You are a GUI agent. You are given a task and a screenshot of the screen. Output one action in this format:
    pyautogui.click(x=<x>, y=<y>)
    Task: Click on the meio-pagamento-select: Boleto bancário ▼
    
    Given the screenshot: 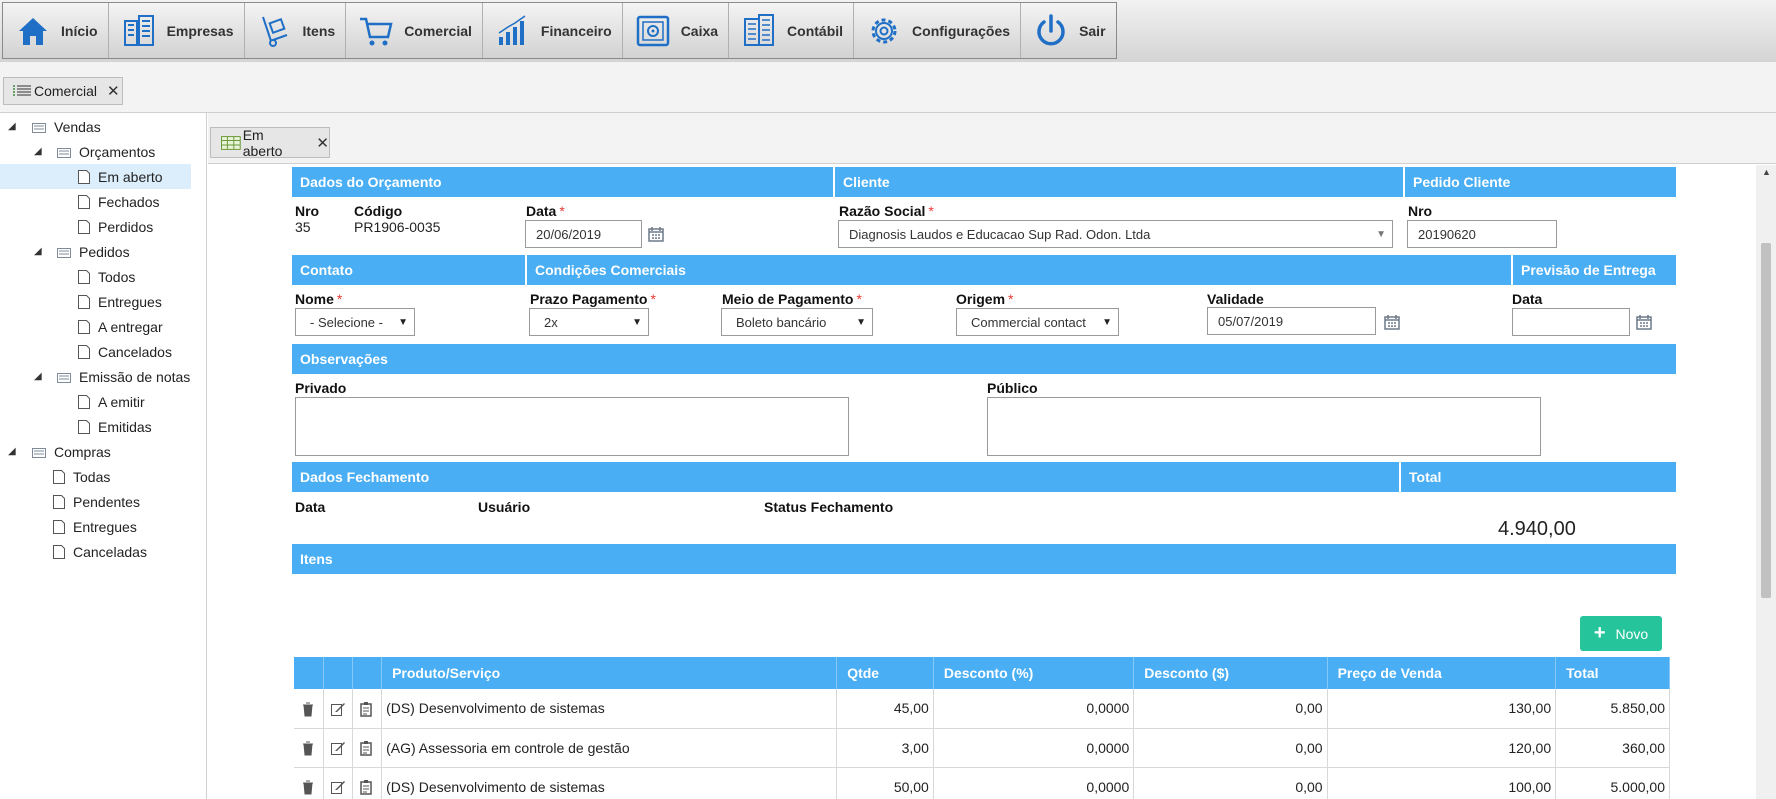 What is the action you would take?
    pyautogui.click(x=797, y=322)
    